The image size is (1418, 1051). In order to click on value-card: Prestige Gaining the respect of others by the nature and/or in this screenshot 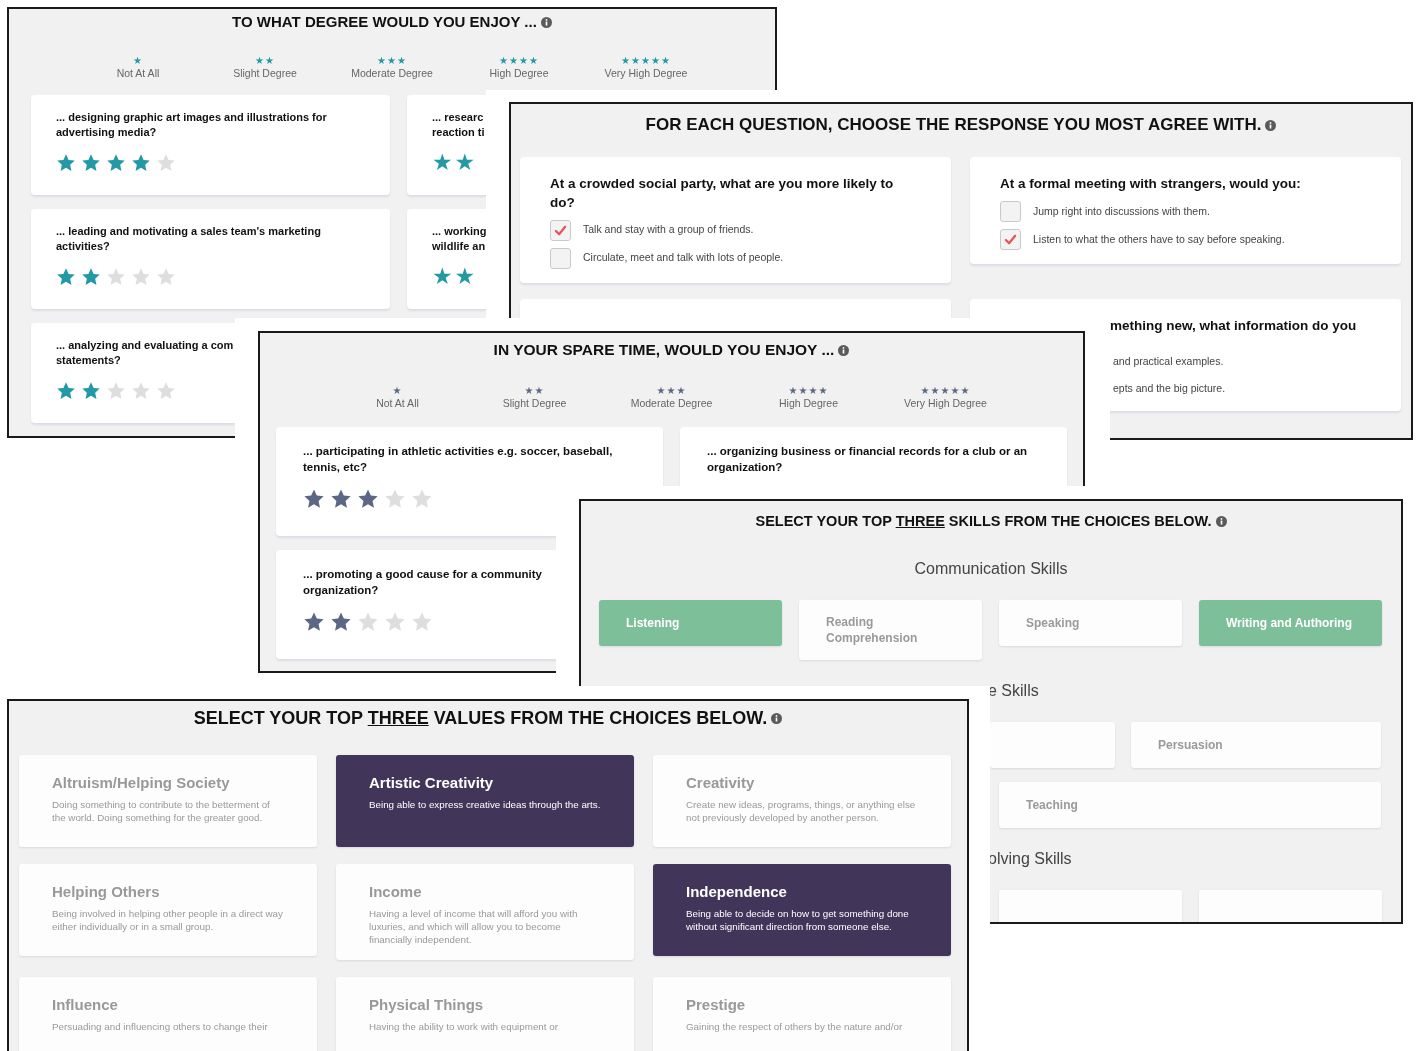, I will do `click(802, 1014)`.